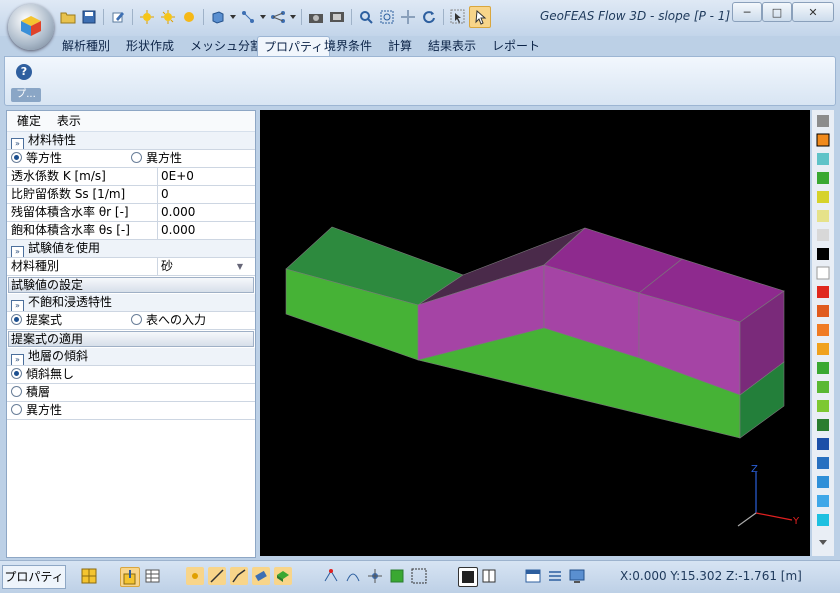 The height and width of the screenshot is (593, 840). What do you see at coordinates (387, 17) in the screenshot?
I see `zoom-box-icon` at bounding box center [387, 17].